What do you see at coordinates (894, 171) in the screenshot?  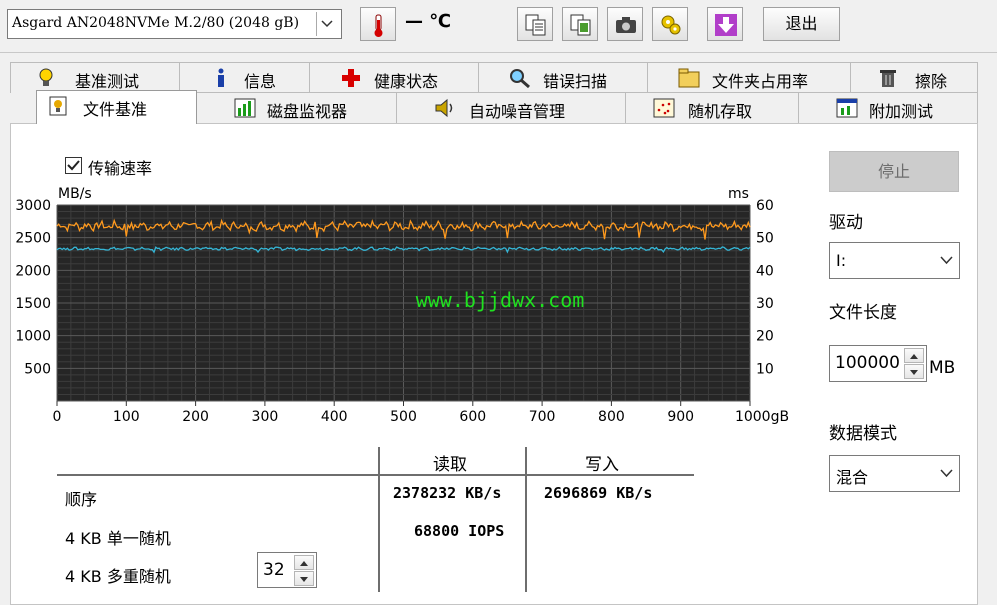 I see `stop-button: 停止` at bounding box center [894, 171].